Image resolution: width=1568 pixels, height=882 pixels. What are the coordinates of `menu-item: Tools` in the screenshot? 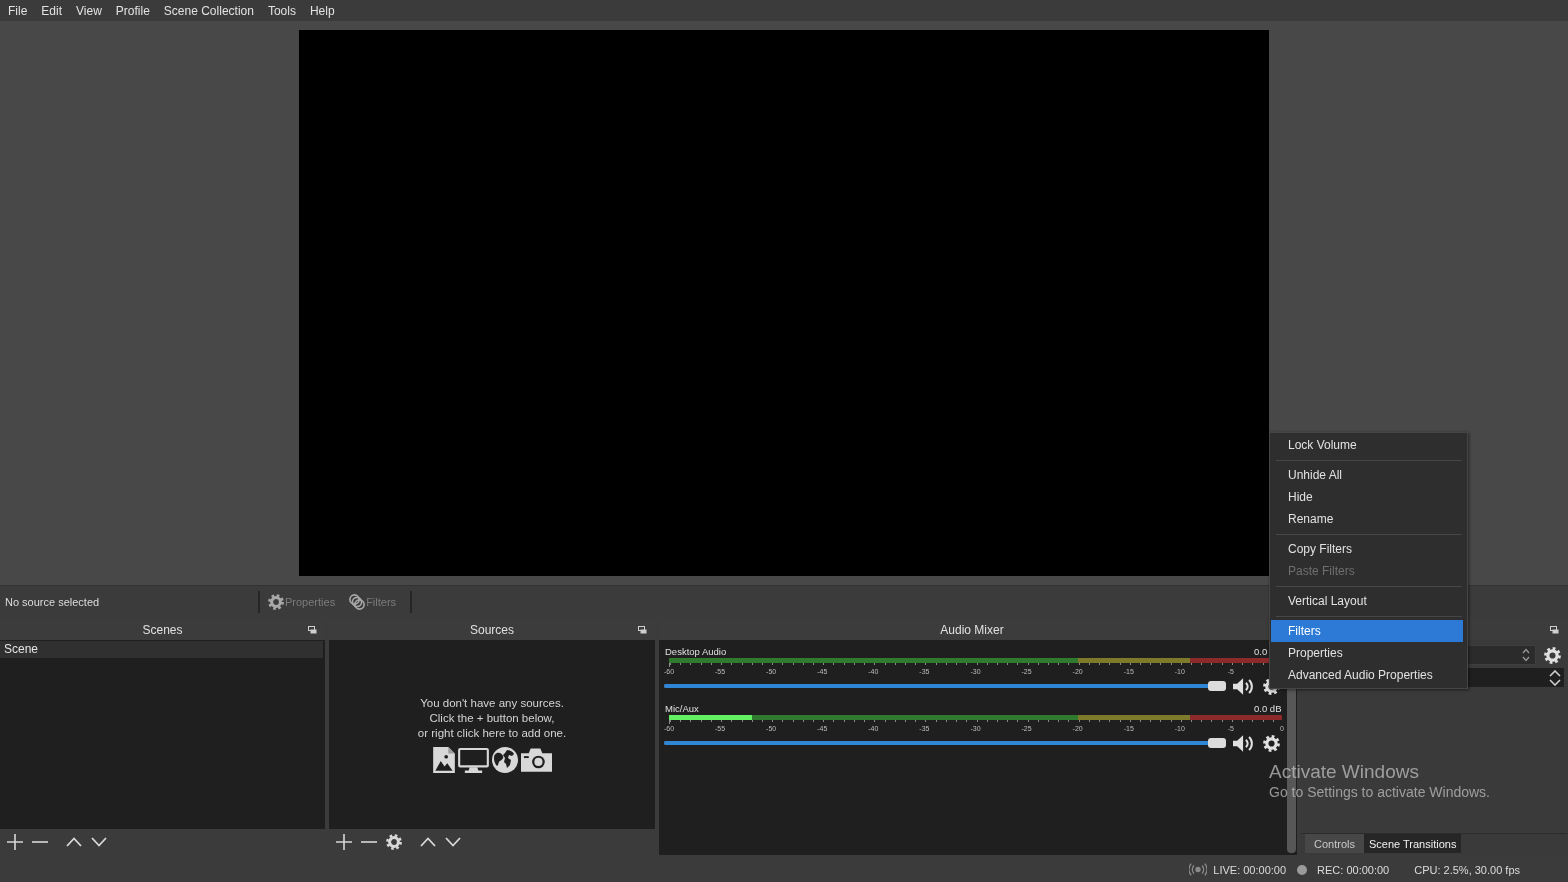 It's located at (281, 10).